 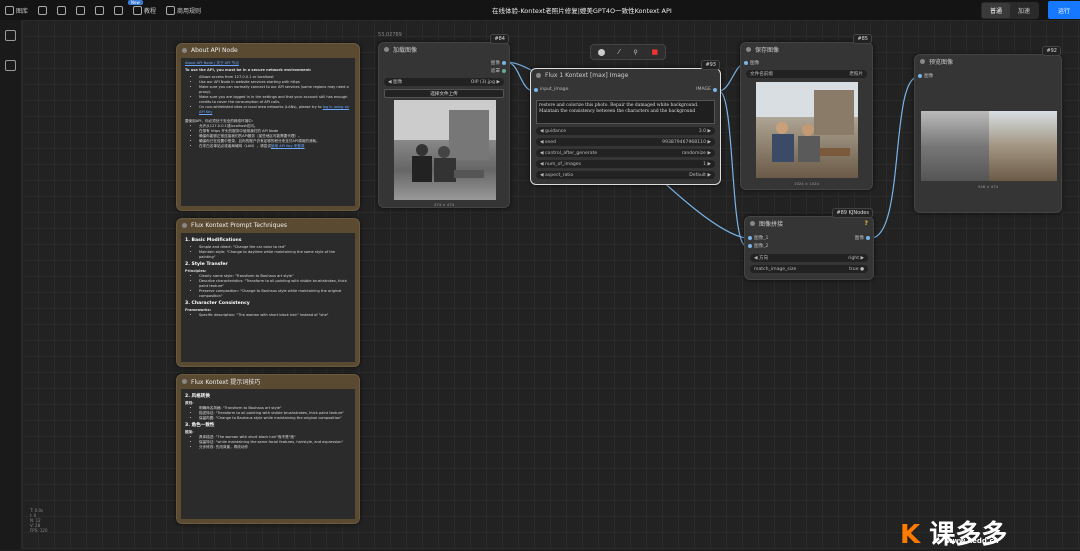 What do you see at coordinates (706, 89) in the screenshot?
I see `output-image-slot: IMAGE` at bounding box center [706, 89].